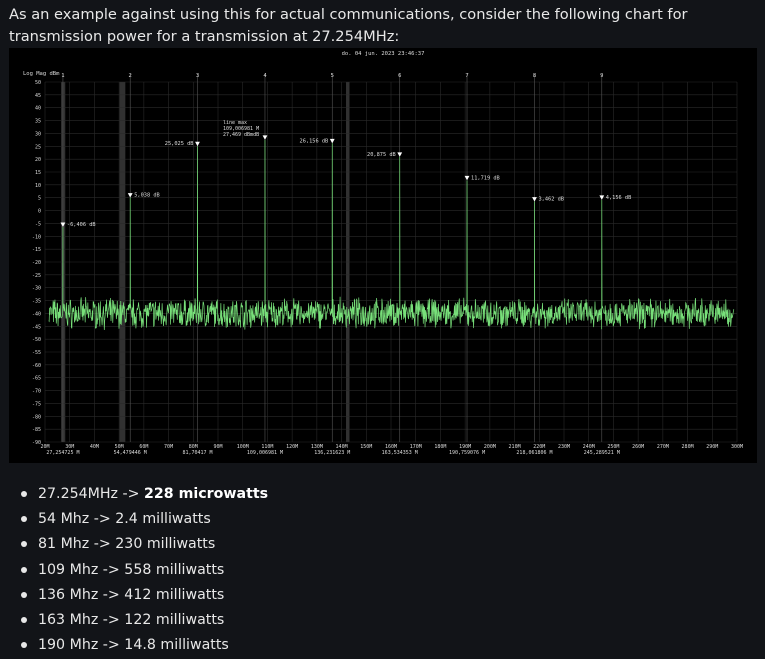  Describe the element at coordinates (38, 83) in the screenshot. I see `y-tick-label: 50` at that location.